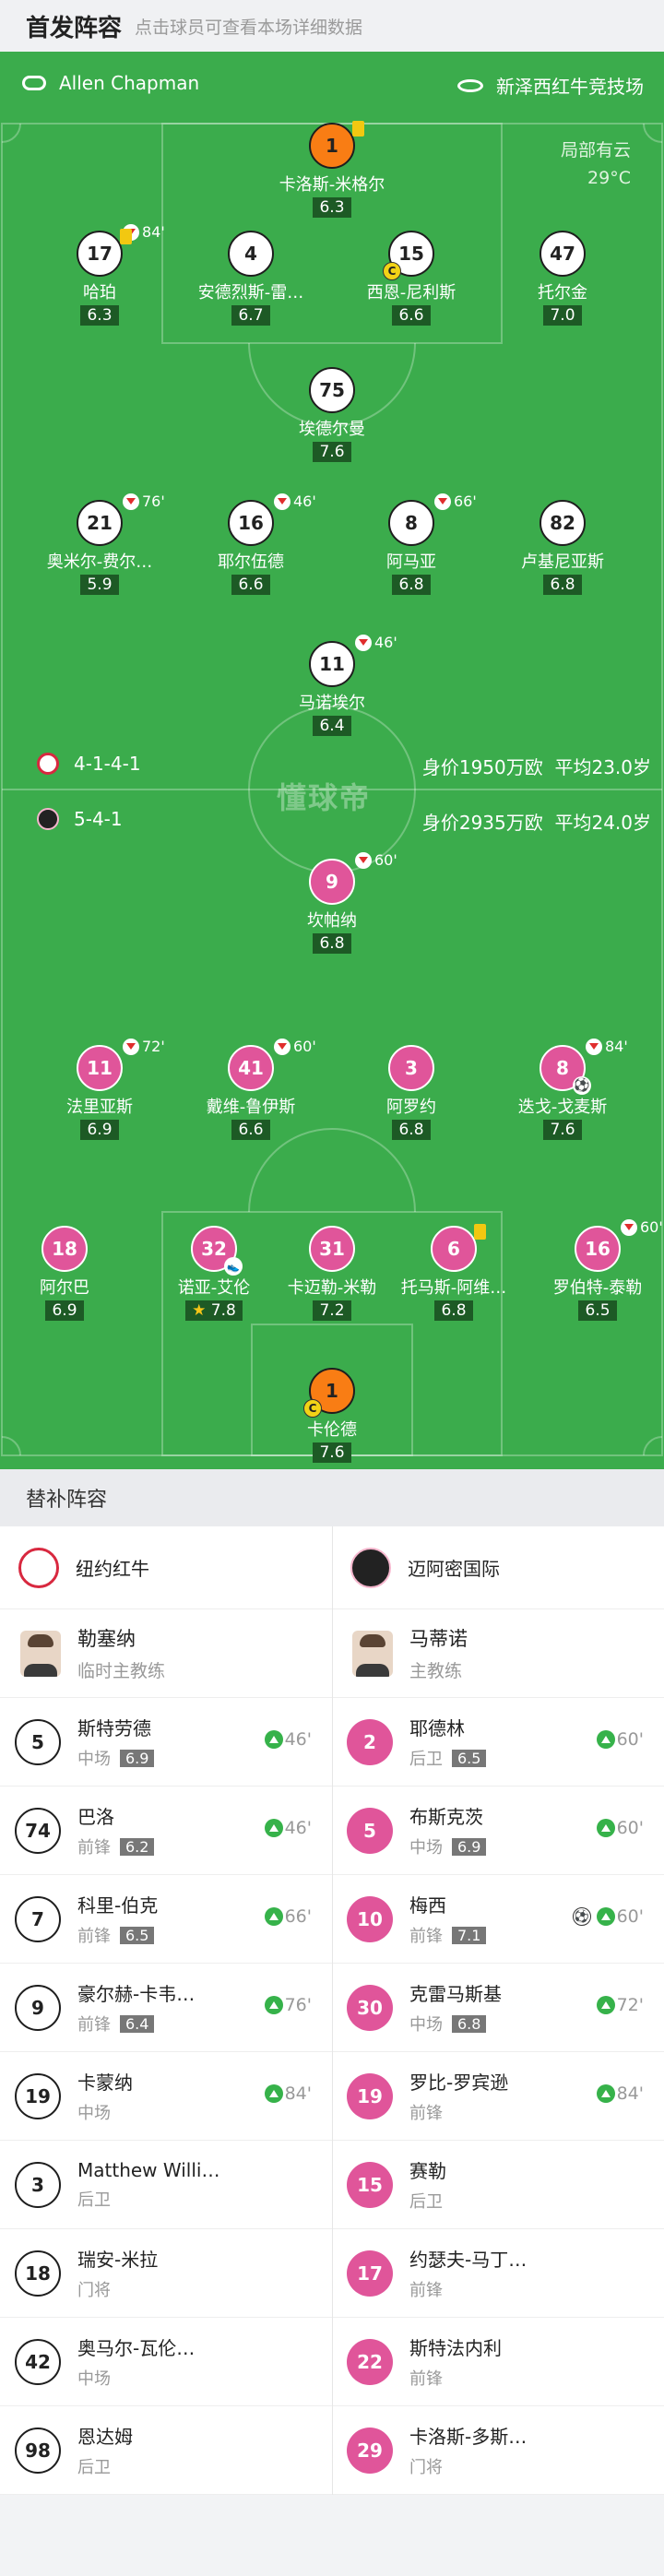 Image resolution: width=664 pixels, height=2576 pixels. I want to click on sub-position-line: 后卫, so click(105, 2466).